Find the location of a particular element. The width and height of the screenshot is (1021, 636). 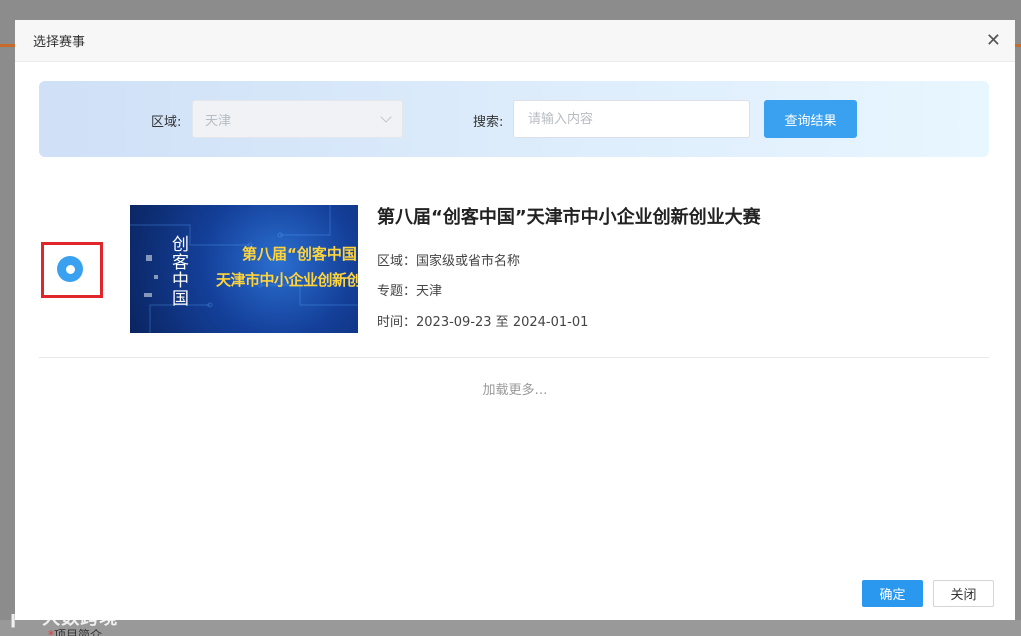

event-time: 时间：2023-09-23 至 2024-01-01 is located at coordinates (483, 322).